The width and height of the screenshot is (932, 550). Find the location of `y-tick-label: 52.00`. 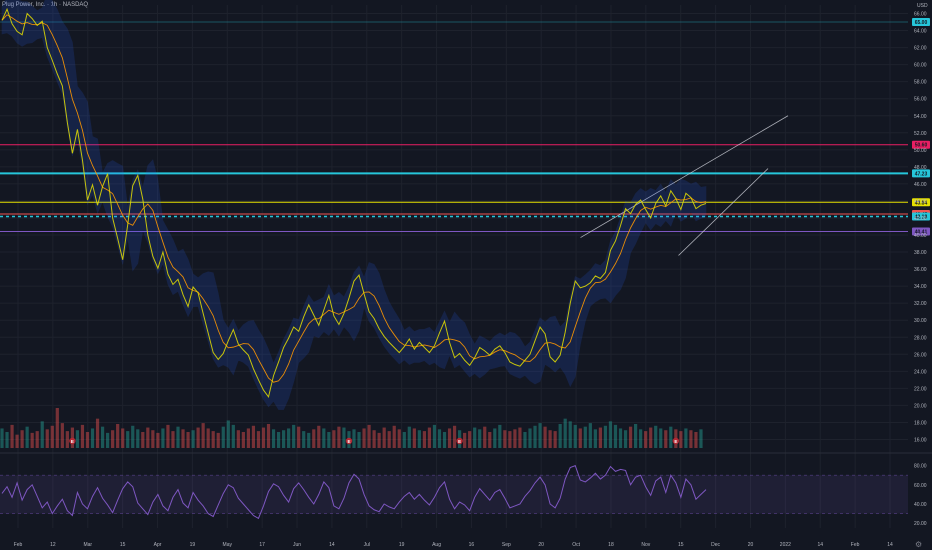

y-tick-label: 52.00 is located at coordinates (920, 134).